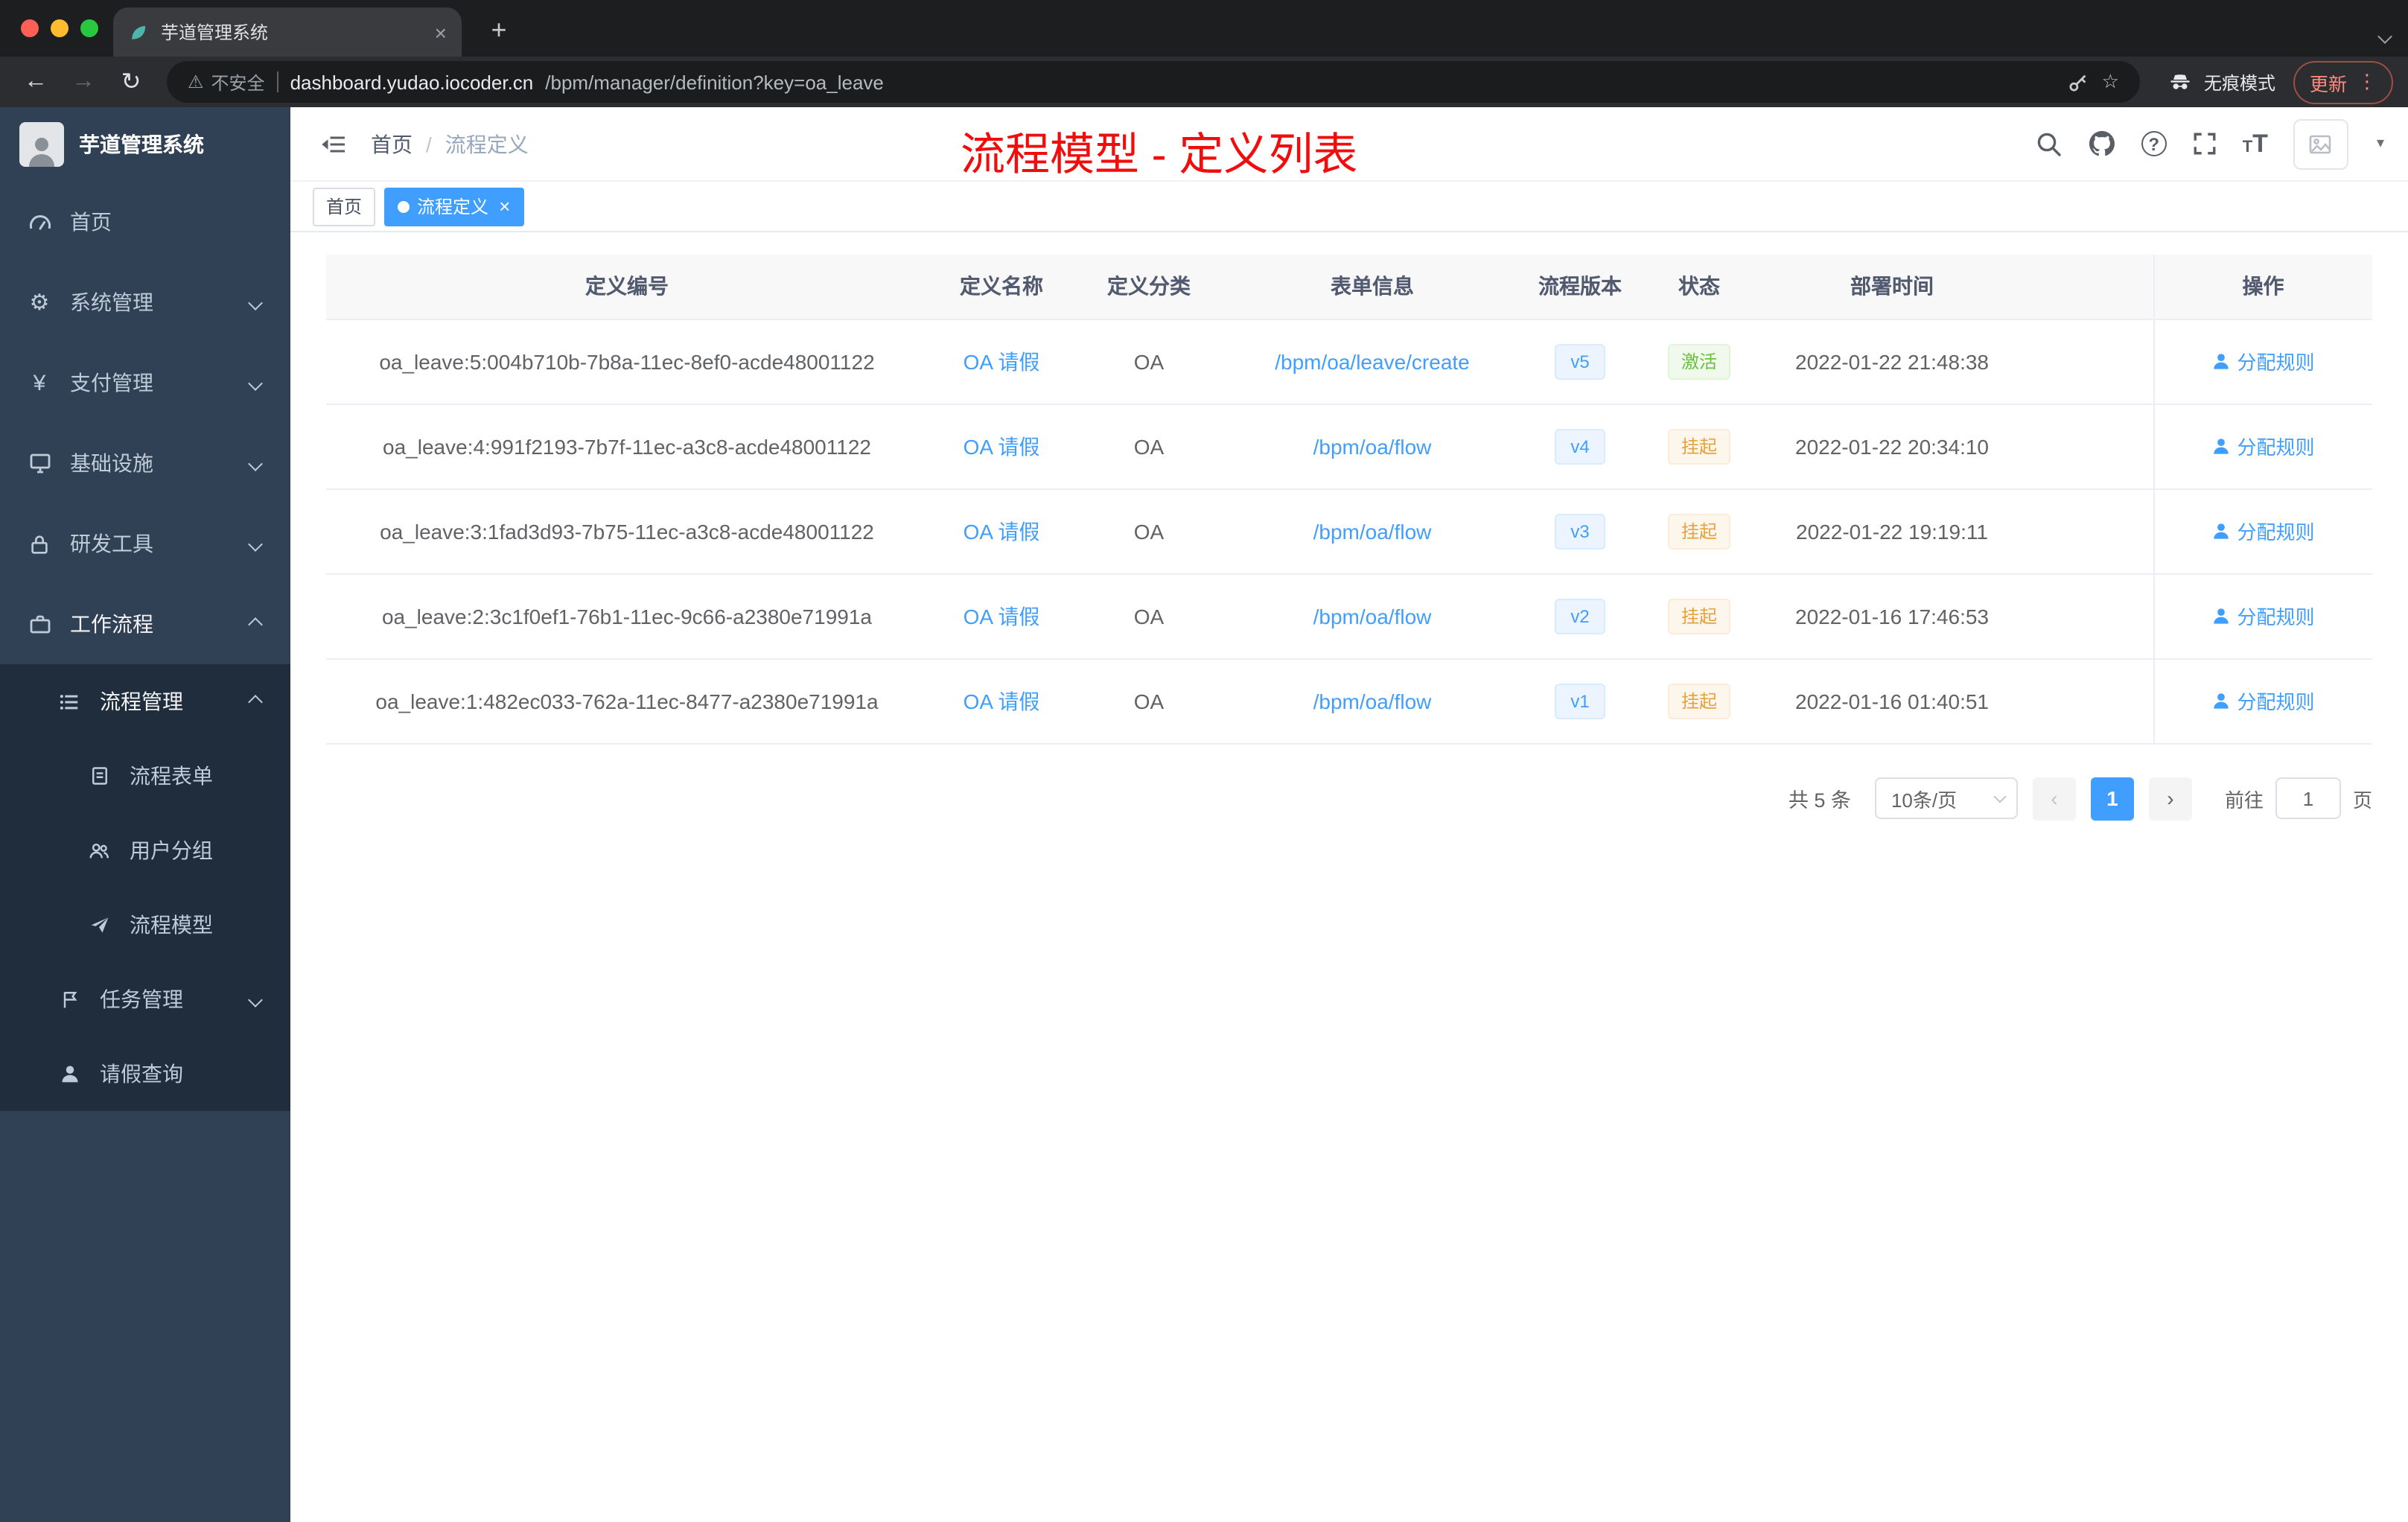  I want to click on page-unit-label: 页, so click(2362, 800).